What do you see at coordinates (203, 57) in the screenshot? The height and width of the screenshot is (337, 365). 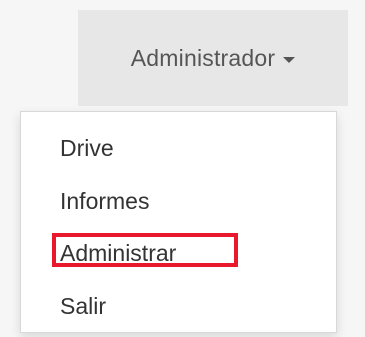 I see `dropdown-toggle-label: Administrador` at bounding box center [203, 57].